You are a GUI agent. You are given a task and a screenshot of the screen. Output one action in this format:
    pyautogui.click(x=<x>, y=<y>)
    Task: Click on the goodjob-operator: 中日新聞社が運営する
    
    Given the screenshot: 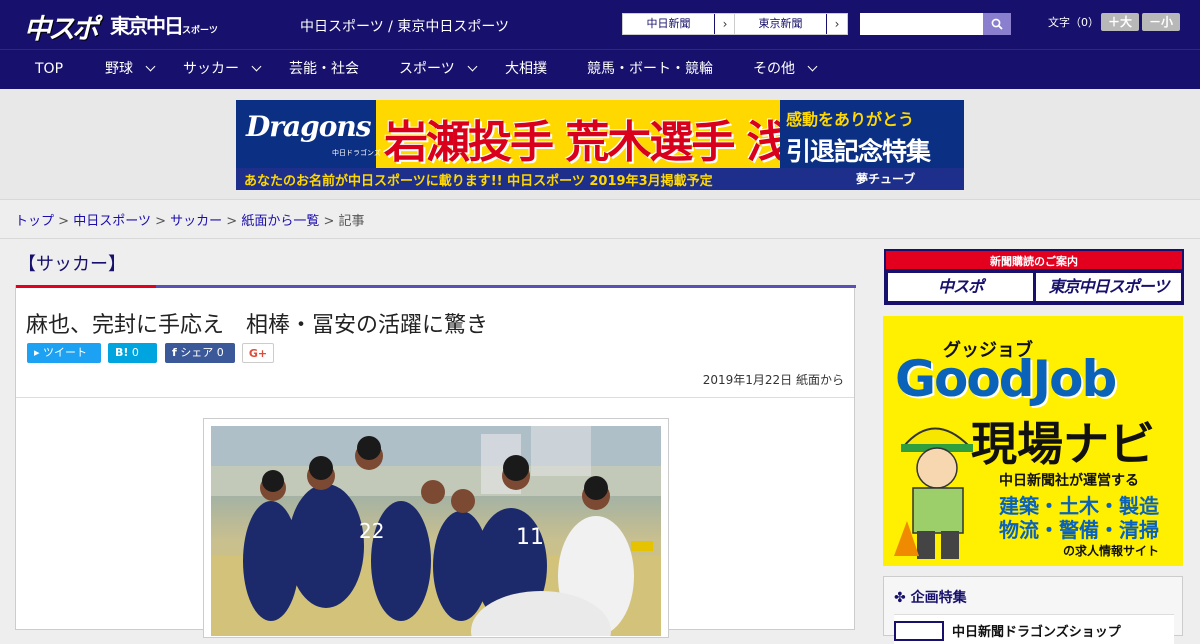 What is the action you would take?
    pyautogui.click(x=1069, y=481)
    